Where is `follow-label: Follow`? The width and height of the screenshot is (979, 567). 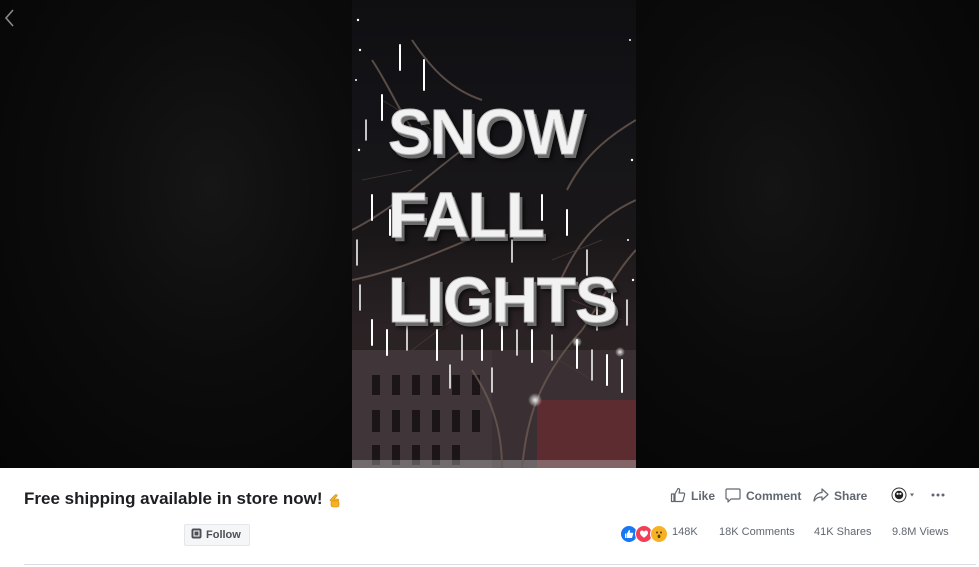 follow-label: Follow is located at coordinates (223, 535).